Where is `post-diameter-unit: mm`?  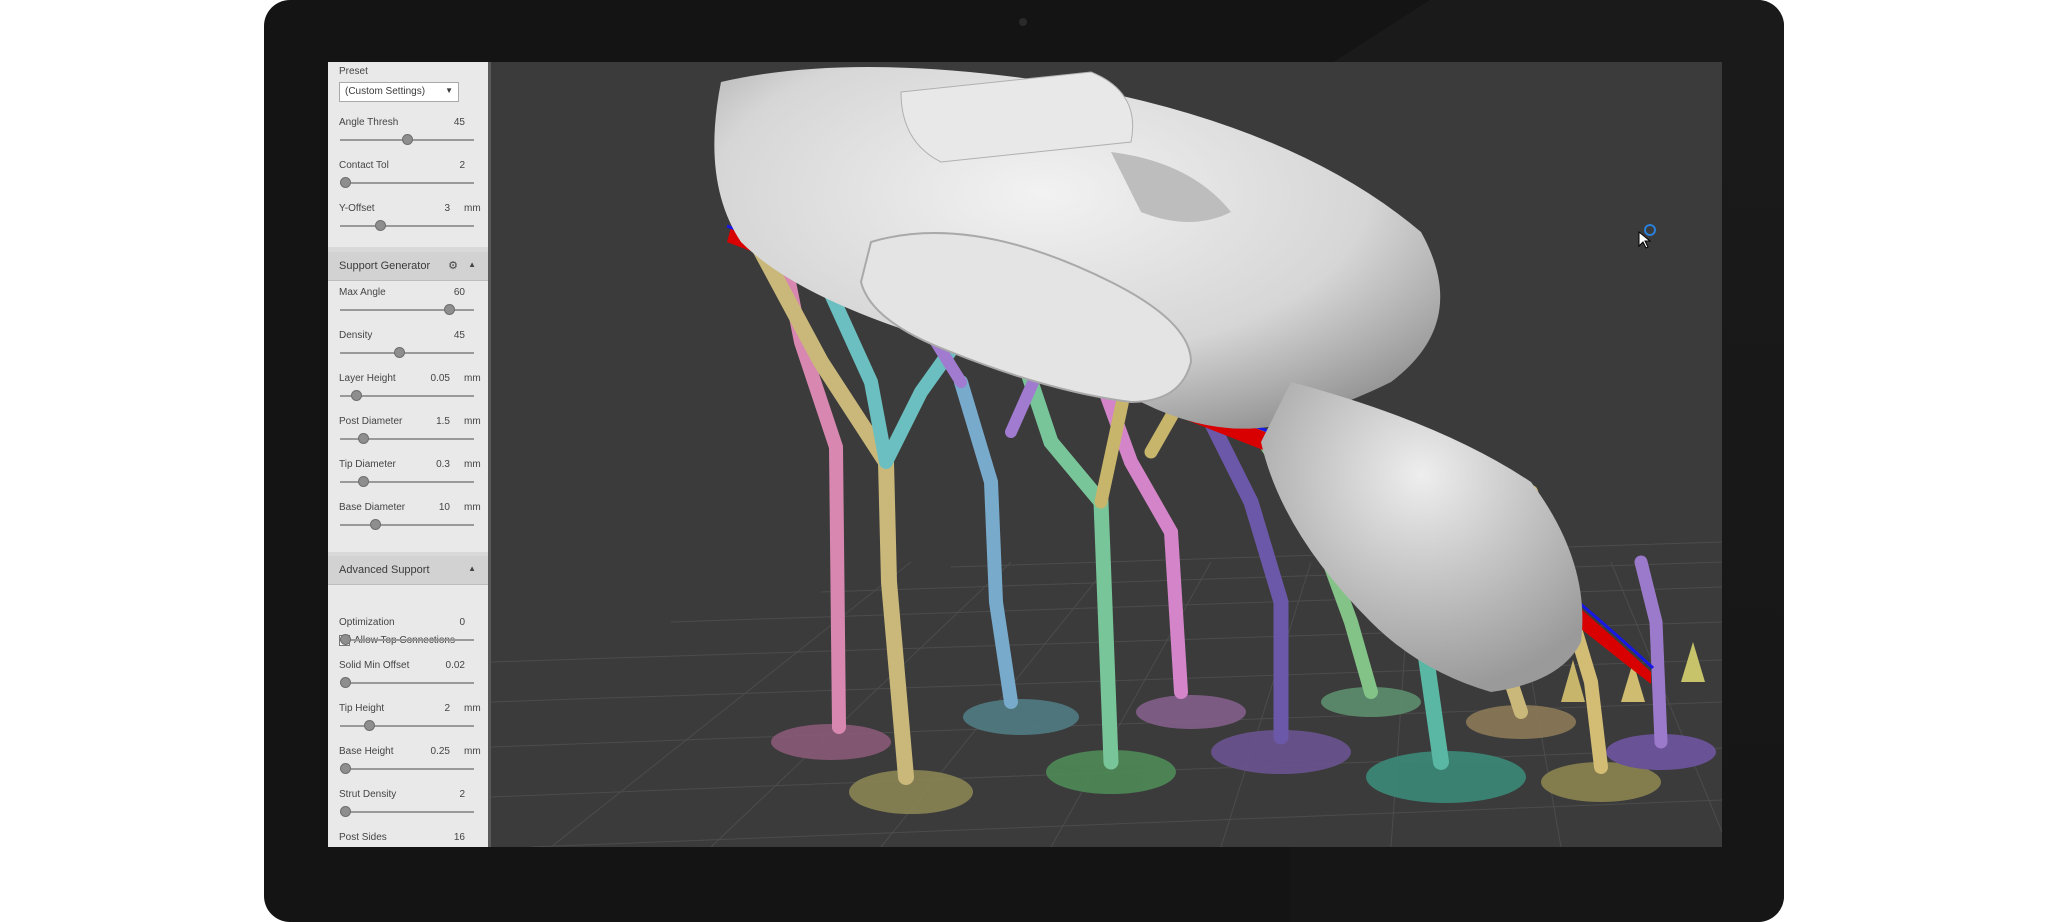 post-diameter-unit: mm is located at coordinates (472, 421).